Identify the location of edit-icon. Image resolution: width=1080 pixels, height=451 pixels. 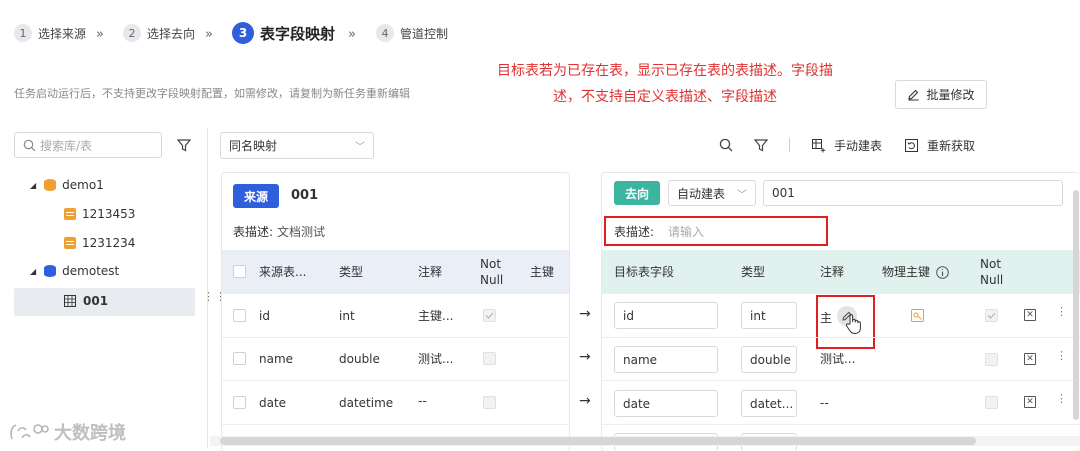
(913, 95).